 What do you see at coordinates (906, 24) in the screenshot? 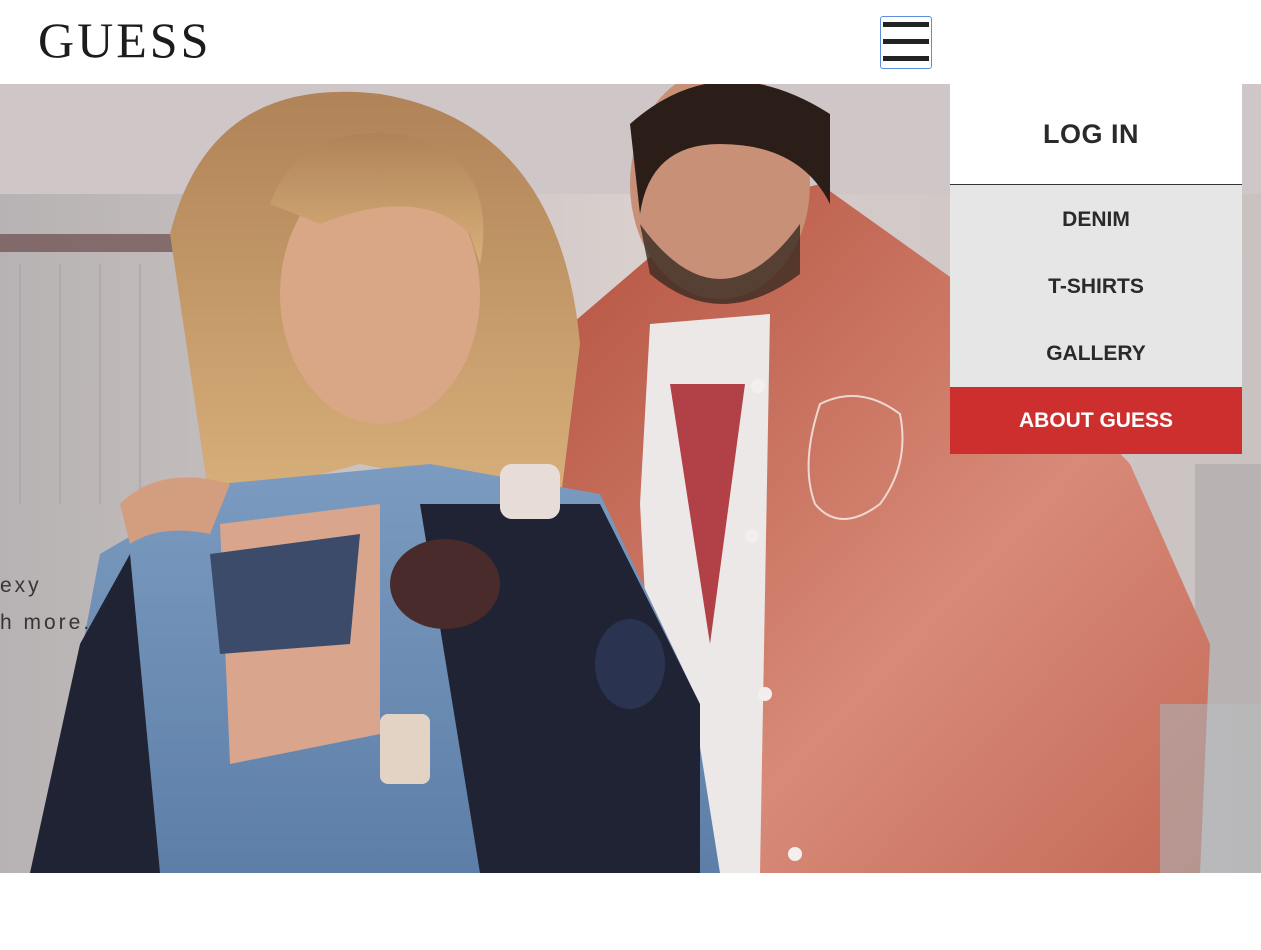
I see `hamburger-menu-icon` at bounding box center [906, 24].